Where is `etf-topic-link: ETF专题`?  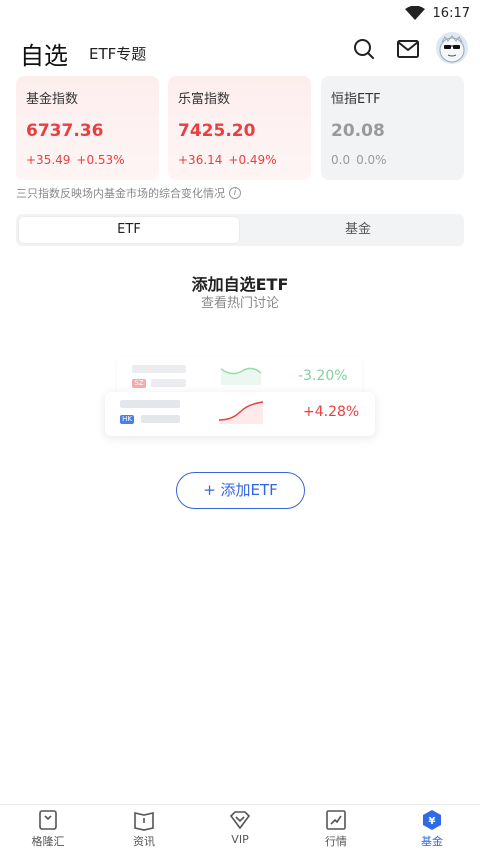 etf-topic-link: ETF专题 is located at coordinates (117, 53).